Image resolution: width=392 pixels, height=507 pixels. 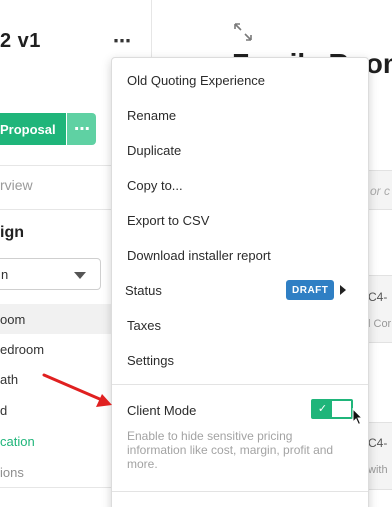 I want to click on client-mode-toggle: ✓, so click(x=332, y=409).